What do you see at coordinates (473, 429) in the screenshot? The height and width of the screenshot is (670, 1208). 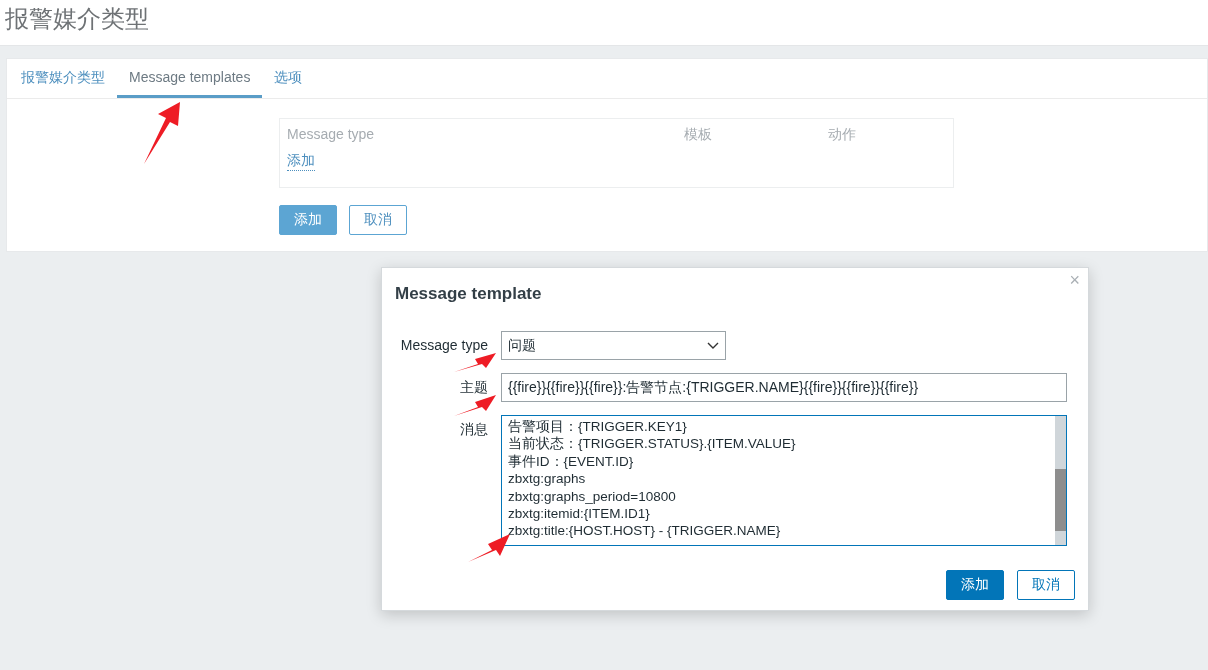 I see `field-label: 消息` at bounding box center [473, 429].